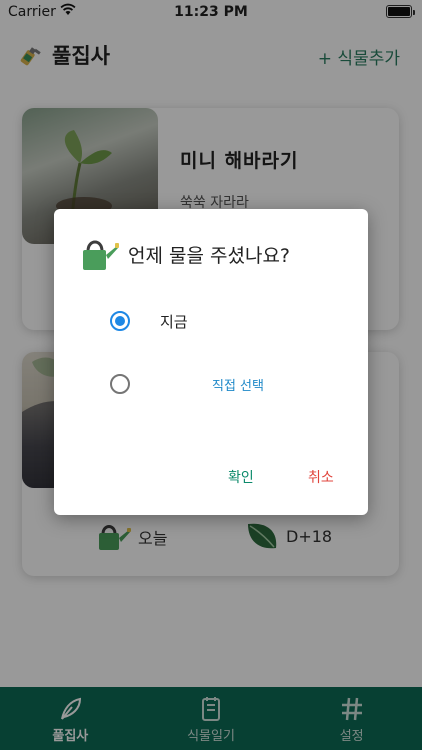  What do you see at coordinates (241, 477) in the screenshot?
I see `confirm-button: 확인` at bounding box center [241, 477].